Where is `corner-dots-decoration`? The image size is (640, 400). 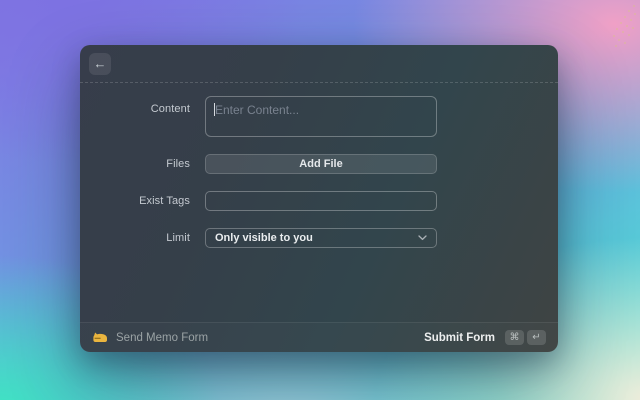 corner-dots-decoration is located at coordinates (624, 26).